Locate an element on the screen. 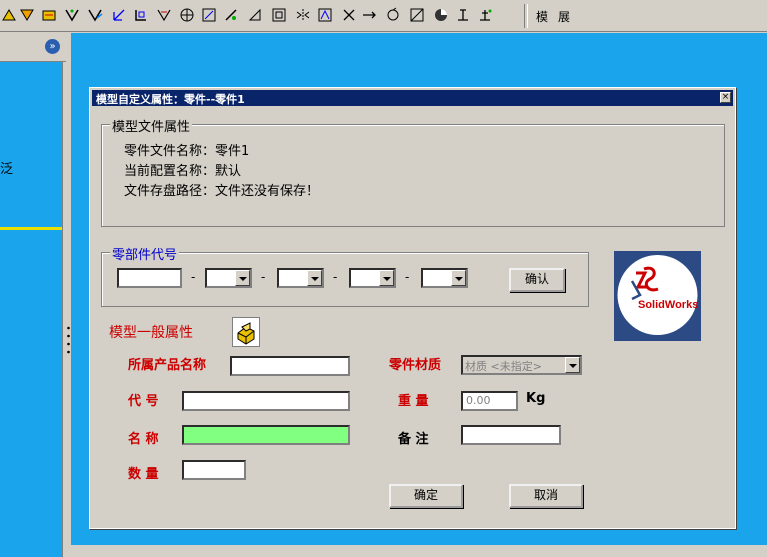  remark-label: 备 注 is located at coordinates (413, 439).